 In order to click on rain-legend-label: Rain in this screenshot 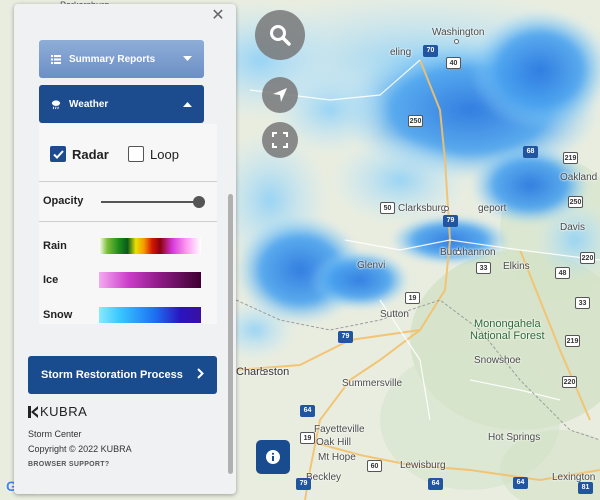, I will do `click(55, 246)`.